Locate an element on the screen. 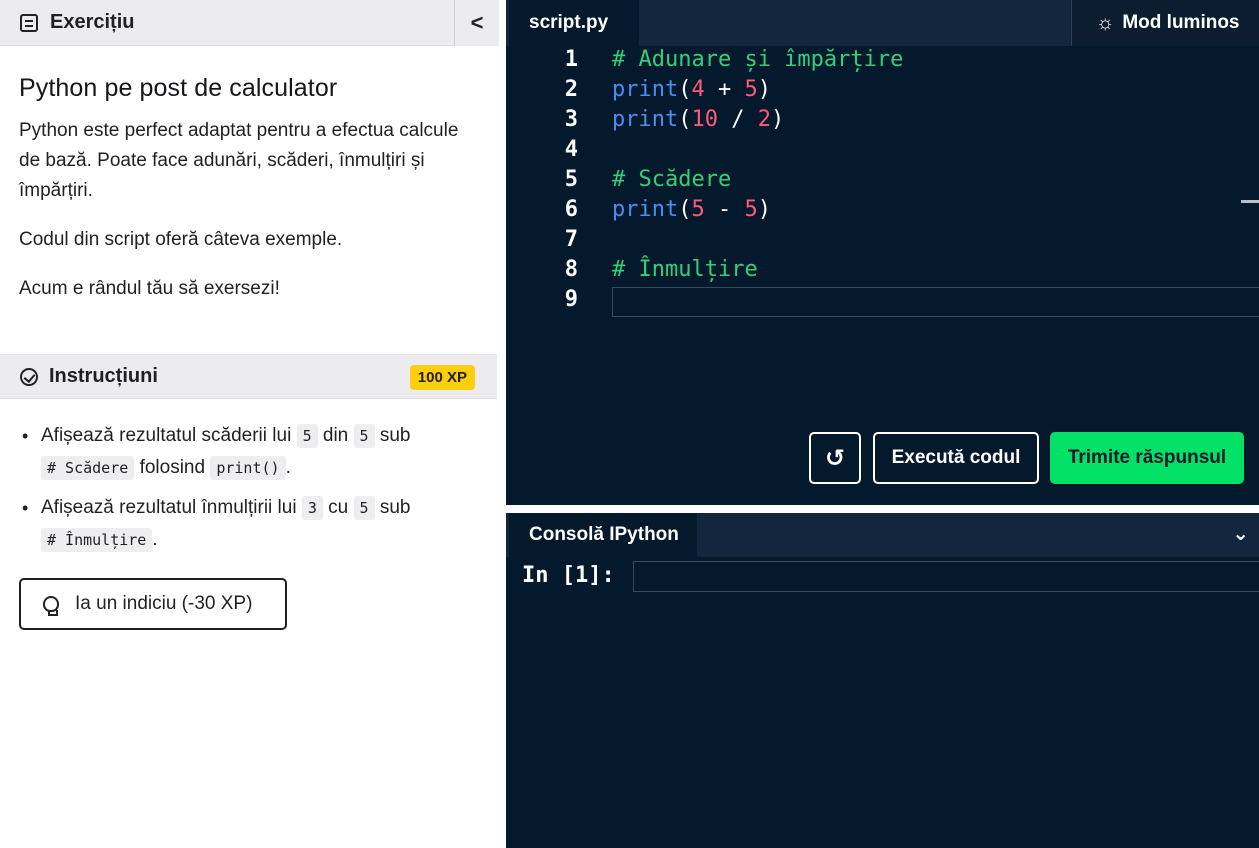  sun-icon: ☼ is located at coordinates (1105, 22).